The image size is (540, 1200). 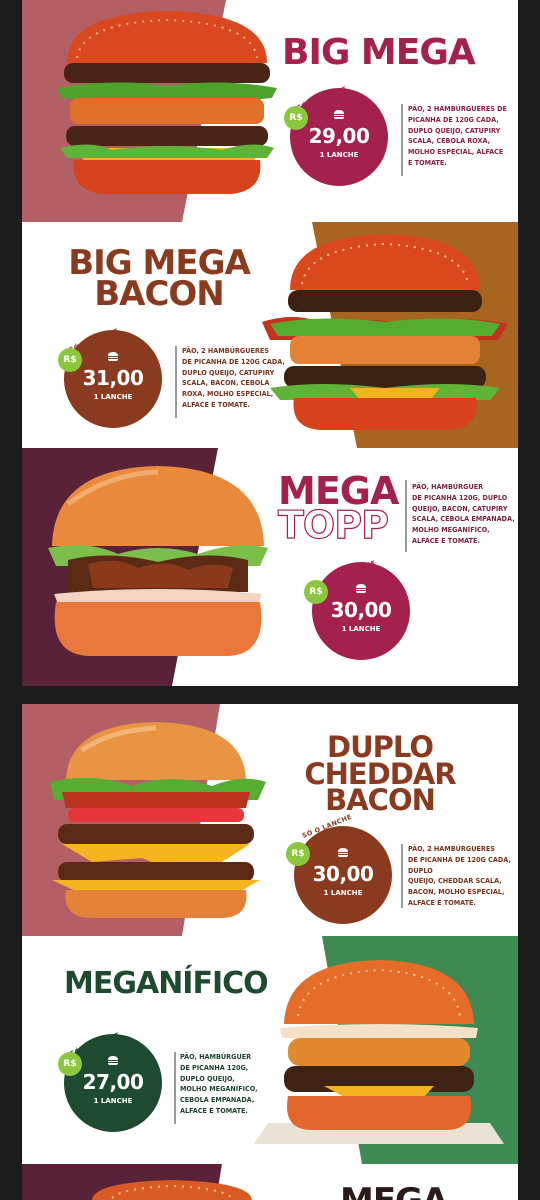 What do you see at coordinates (333, 525) in the screenshot?
I see `item-title-line2: TOPP` at bounding box center [333, 525].